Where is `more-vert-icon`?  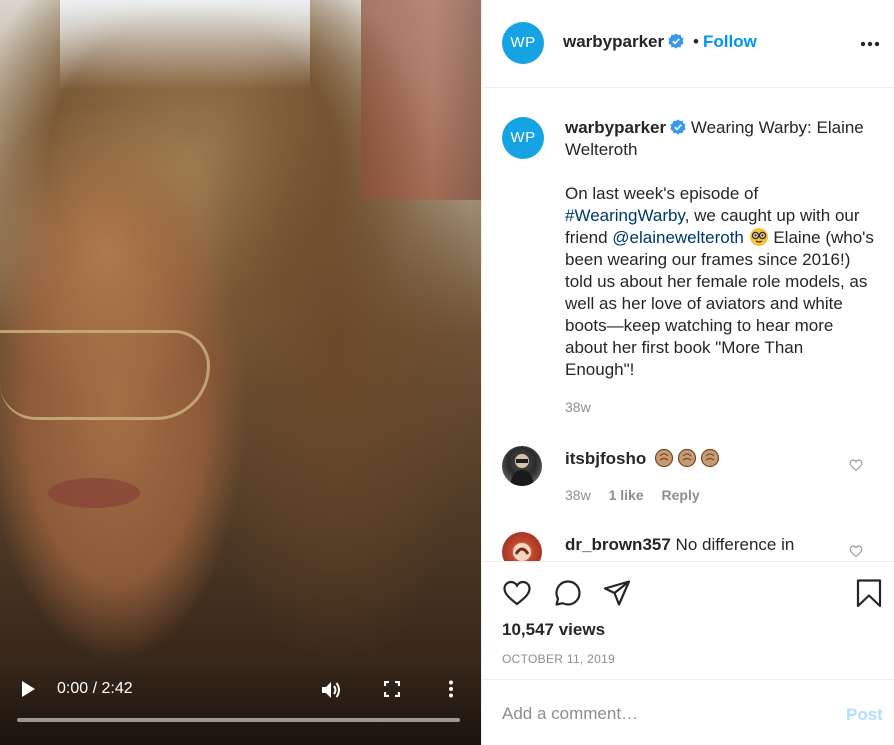 more-vert-icon is located at coordinates (451, 689).